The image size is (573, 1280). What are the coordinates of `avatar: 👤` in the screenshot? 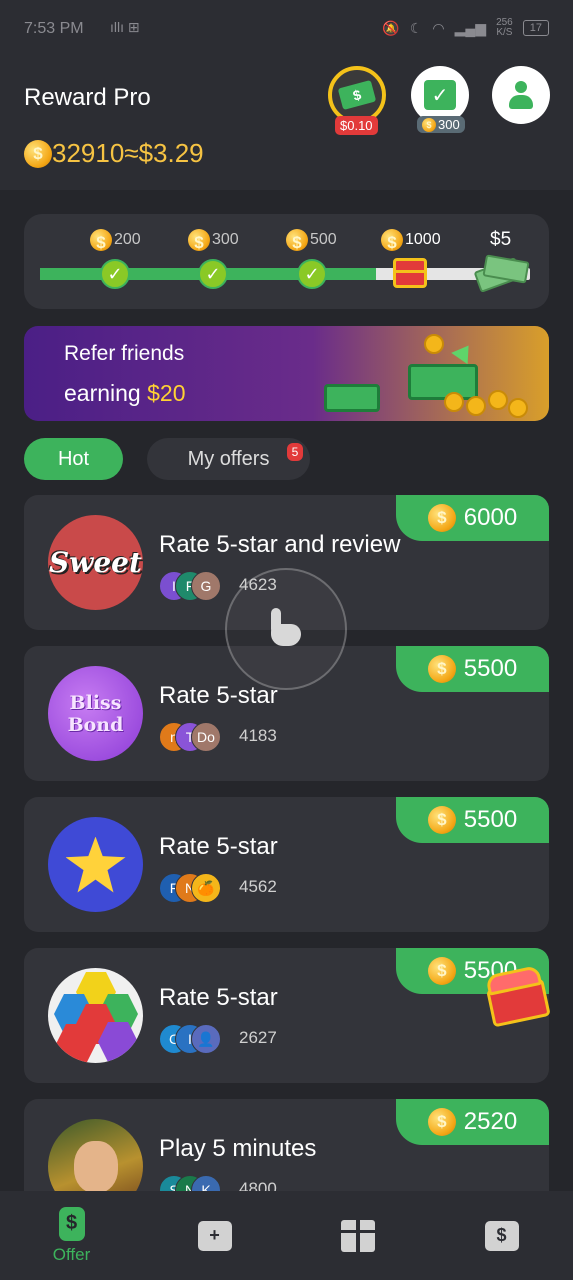 It's located at (206, 1039).